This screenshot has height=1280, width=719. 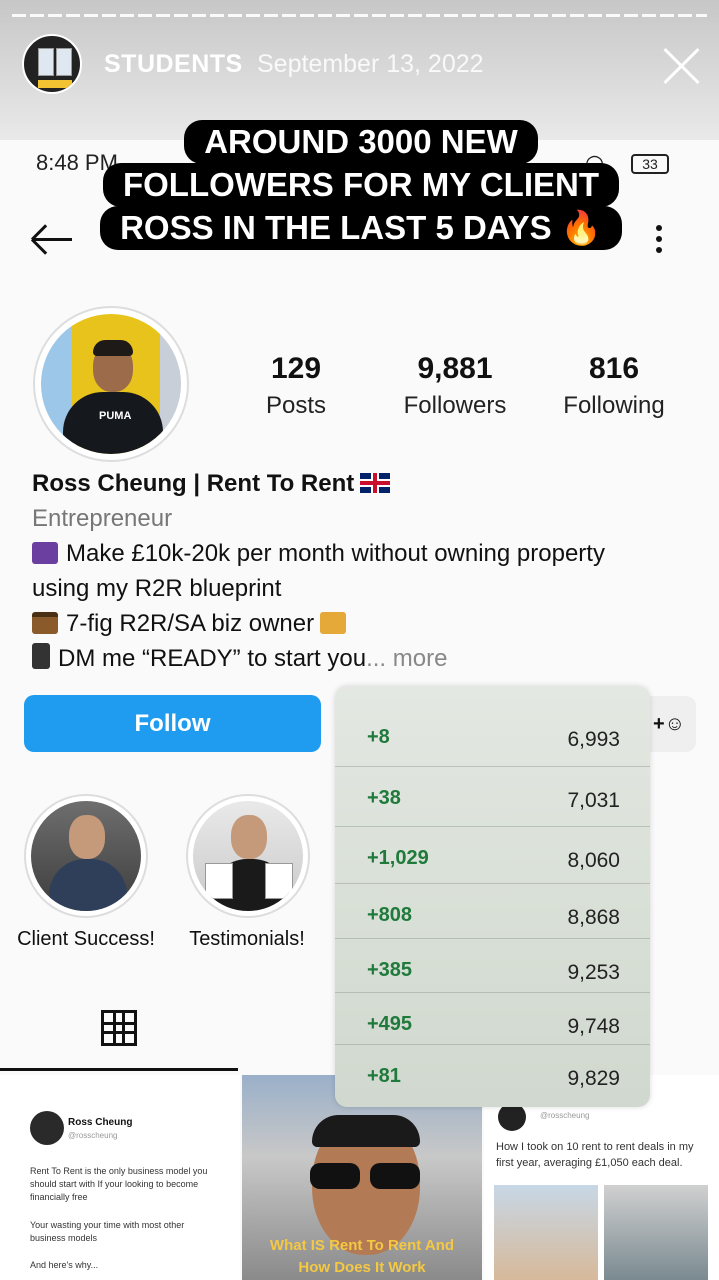 What do you see at coordinates (406, 658) in the screenshot?
I see `bio-more-link: ... more` at bounding box center [406, 658].